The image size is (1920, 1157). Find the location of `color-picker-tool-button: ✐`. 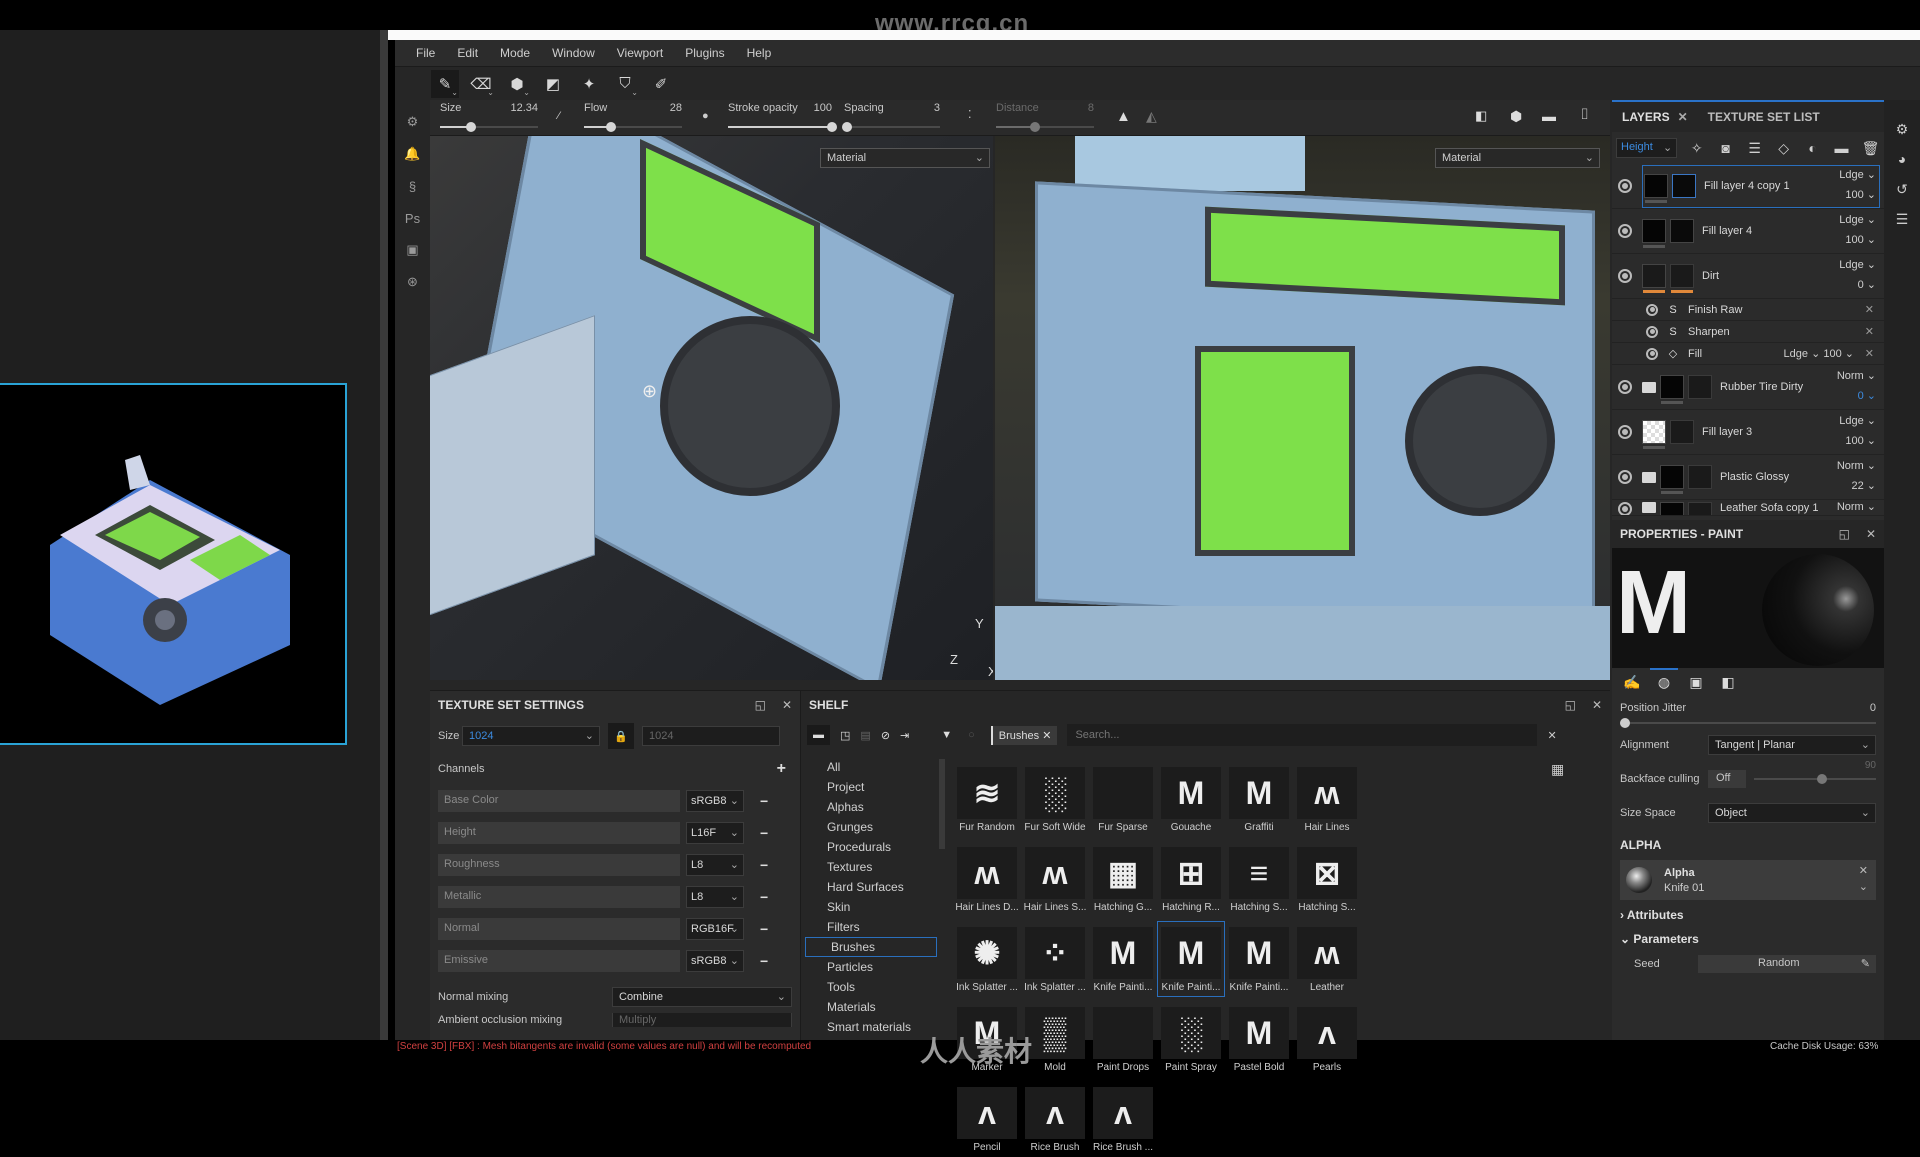

color-picker-tool-button: ✐ is located at coordinates (661, 84).